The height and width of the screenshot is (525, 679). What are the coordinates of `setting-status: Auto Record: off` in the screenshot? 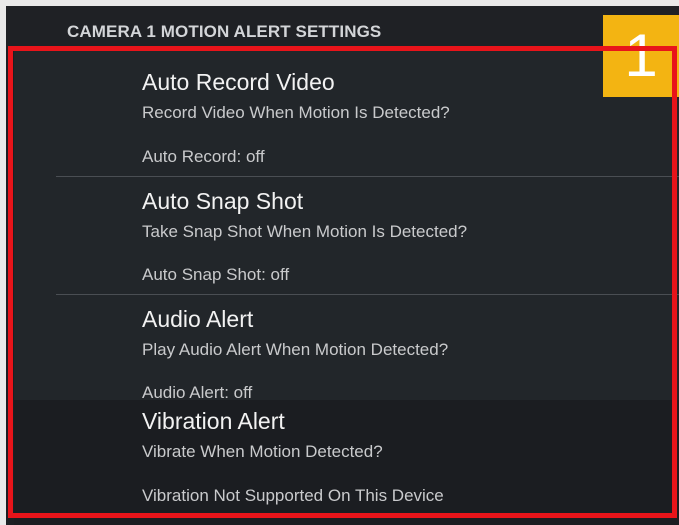 It's located at (203, 156).